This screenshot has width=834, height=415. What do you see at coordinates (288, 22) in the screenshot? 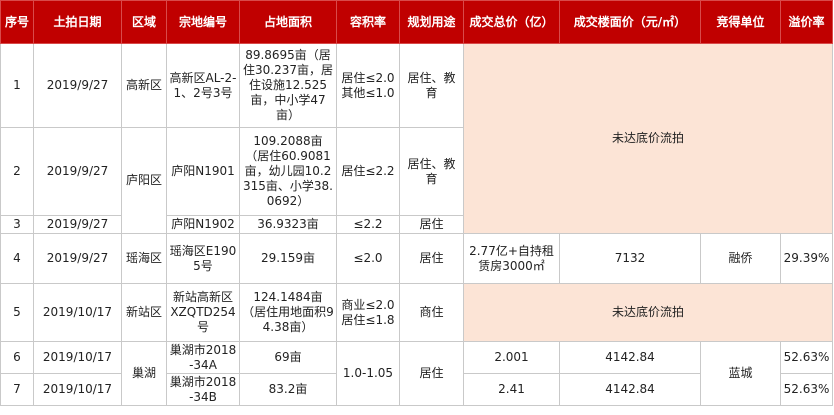
I see `col-header-area: 占地面积` at bounding box center [288, 22].